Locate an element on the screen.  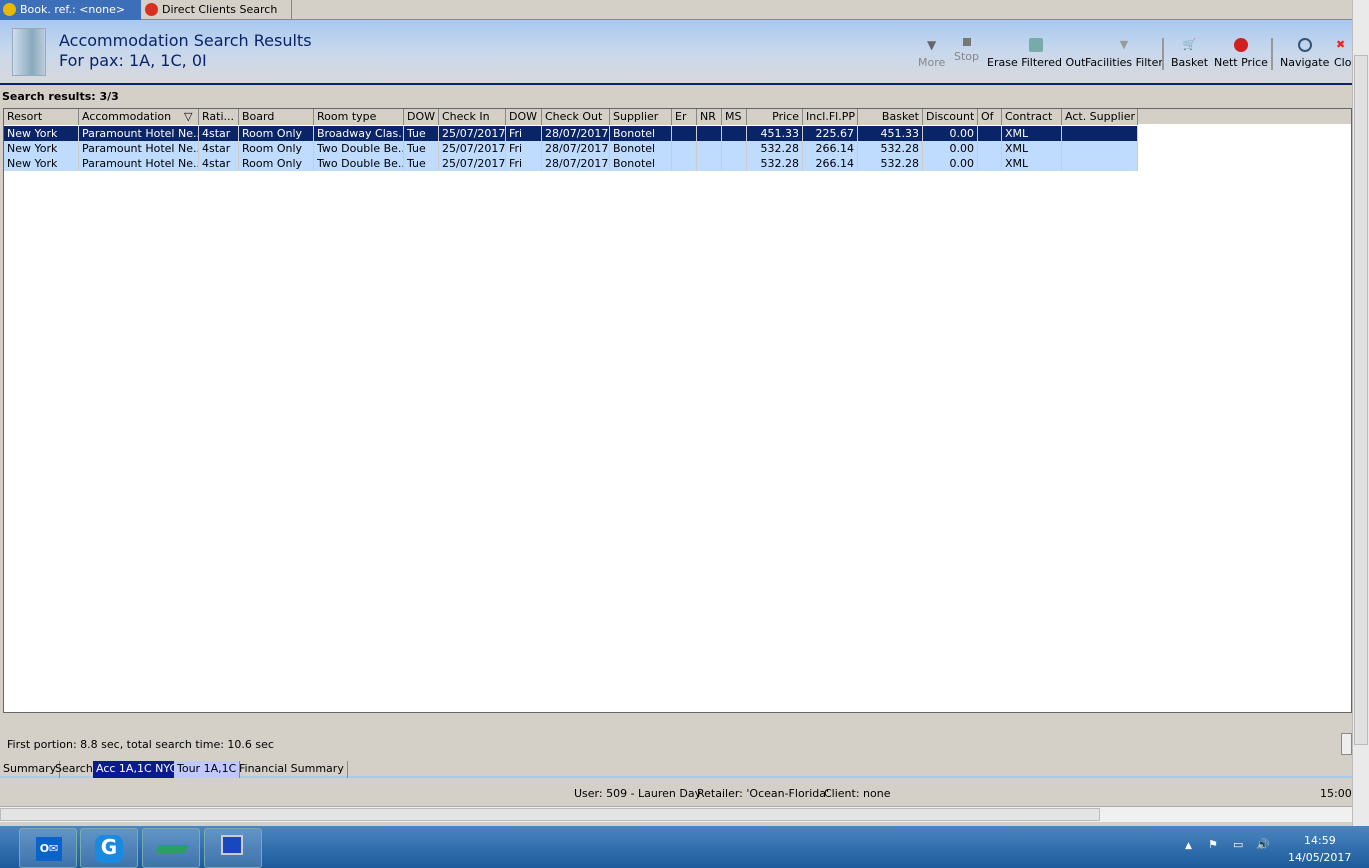
clock-date: 14/05/2017 is located at coordinates (1319, 857).